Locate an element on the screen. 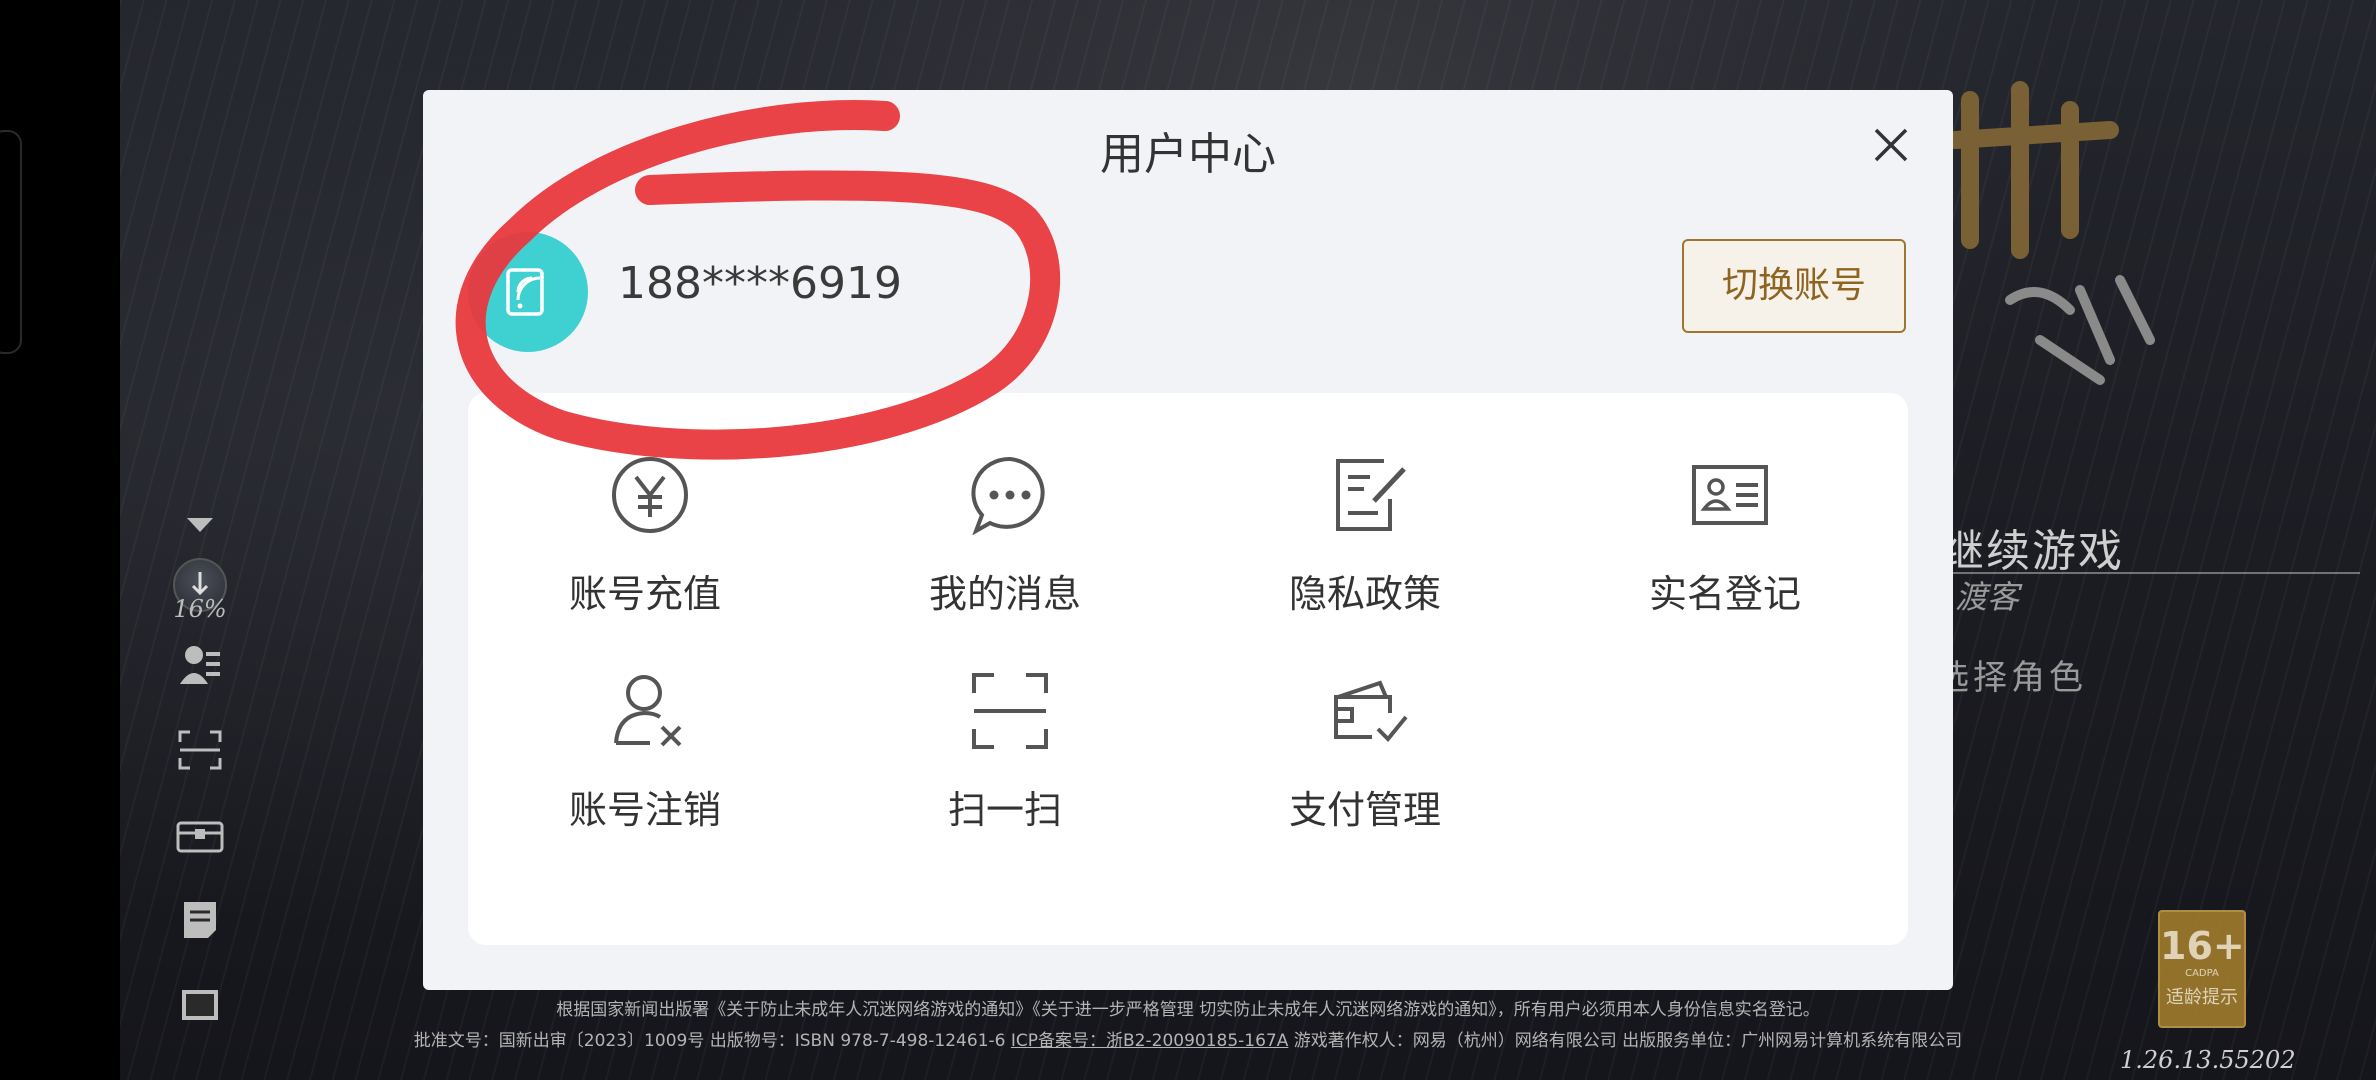 The height and width of the screenshot is (1080, 2376). phone-account-icon is located at coordinates (525, 292).